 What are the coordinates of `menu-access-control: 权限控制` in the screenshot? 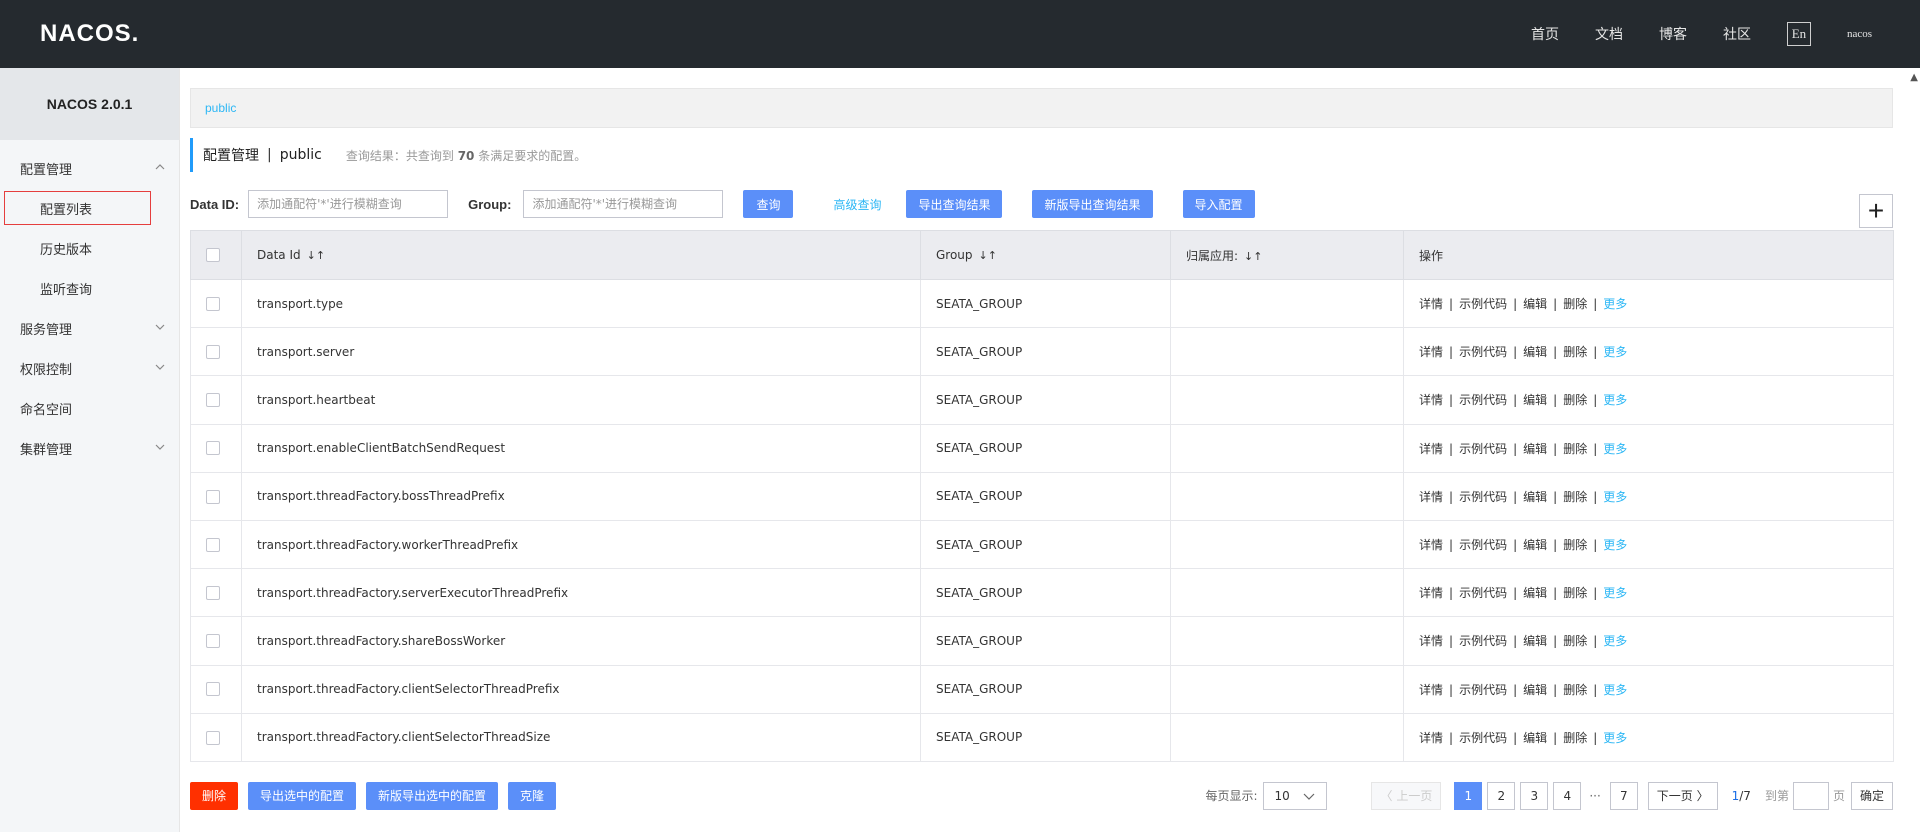 It's located at (89, 368).